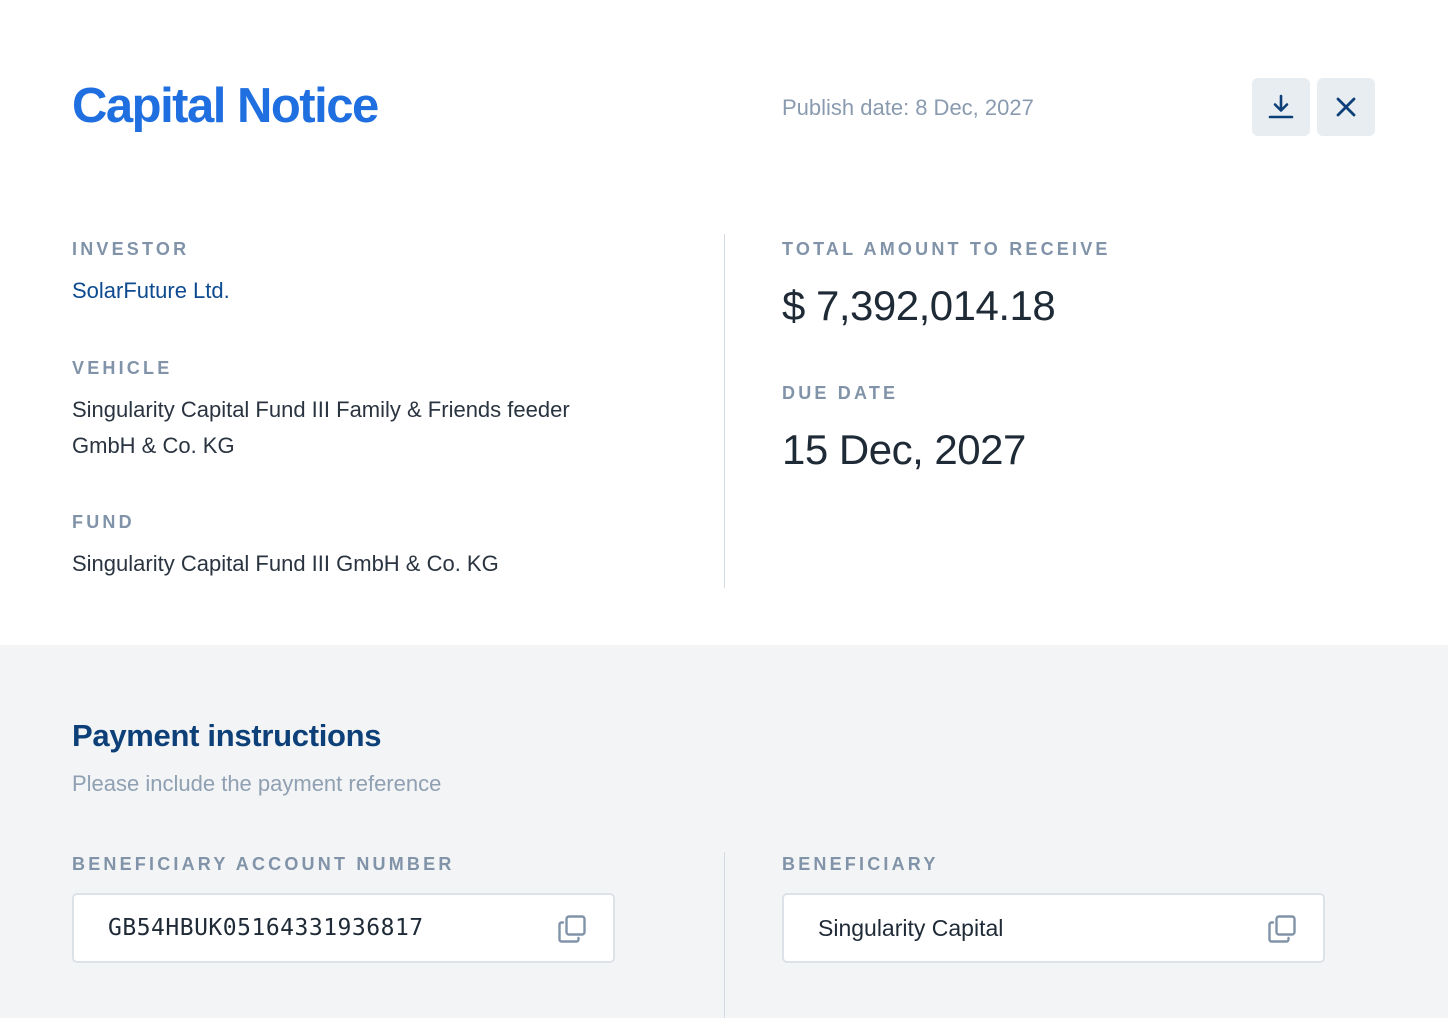  I want to click on payment-instructions-title: Payment instructions, so click(227, 735).